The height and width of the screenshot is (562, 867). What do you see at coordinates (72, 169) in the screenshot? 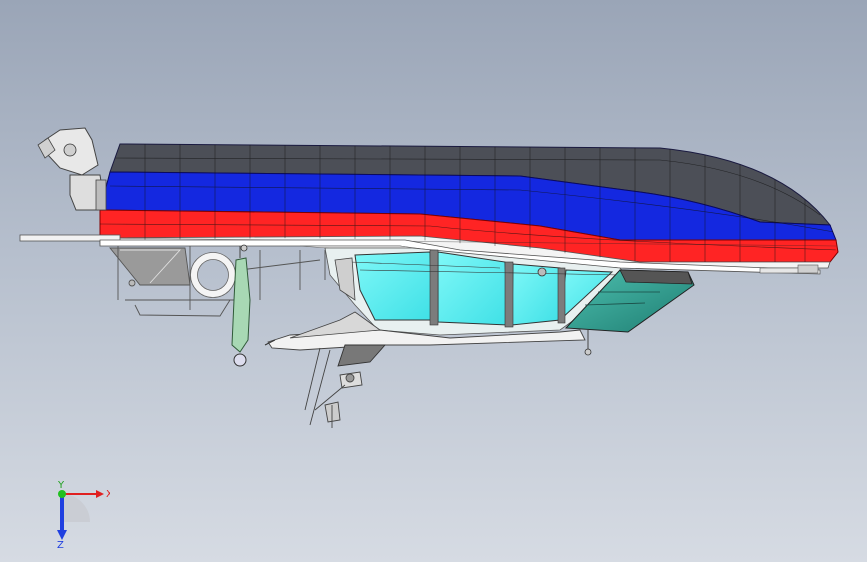
I see `stern-machinery` at bounding box center [72, 169].